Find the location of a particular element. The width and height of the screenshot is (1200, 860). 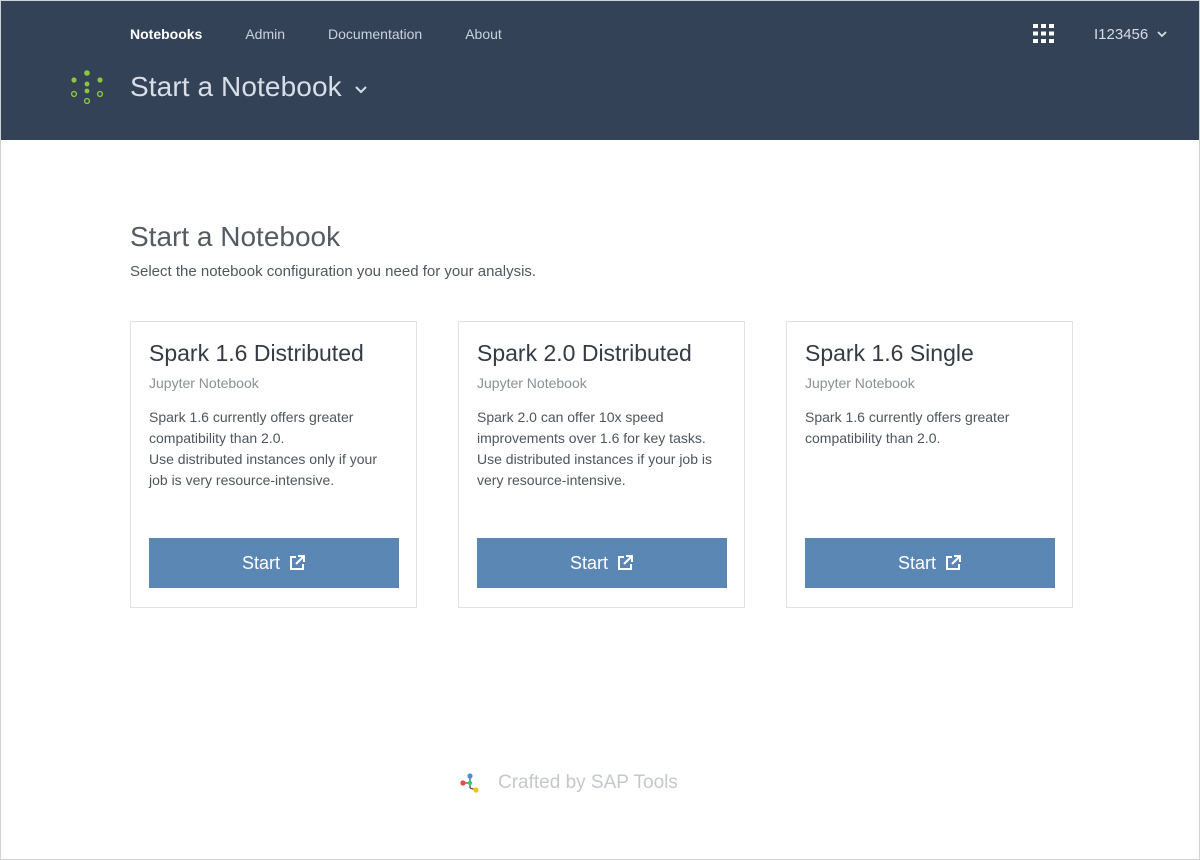

card-title: Spark 2.0 Distributed is located at coordinates (584, 353).